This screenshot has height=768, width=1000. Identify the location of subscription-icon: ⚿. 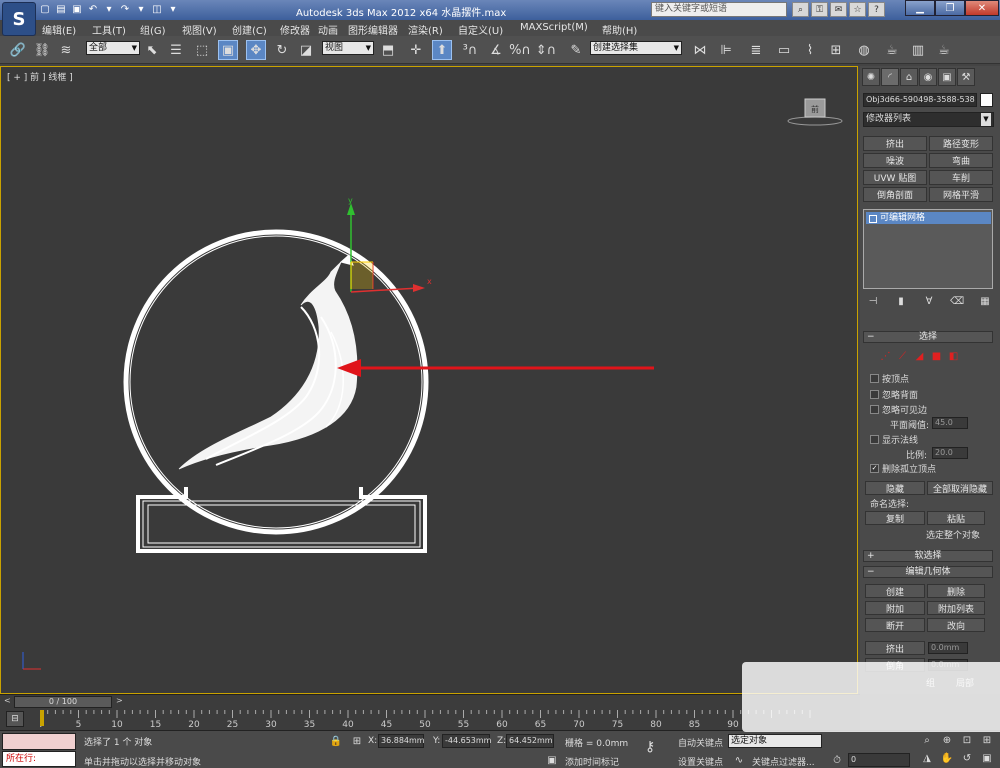
(819, 9).